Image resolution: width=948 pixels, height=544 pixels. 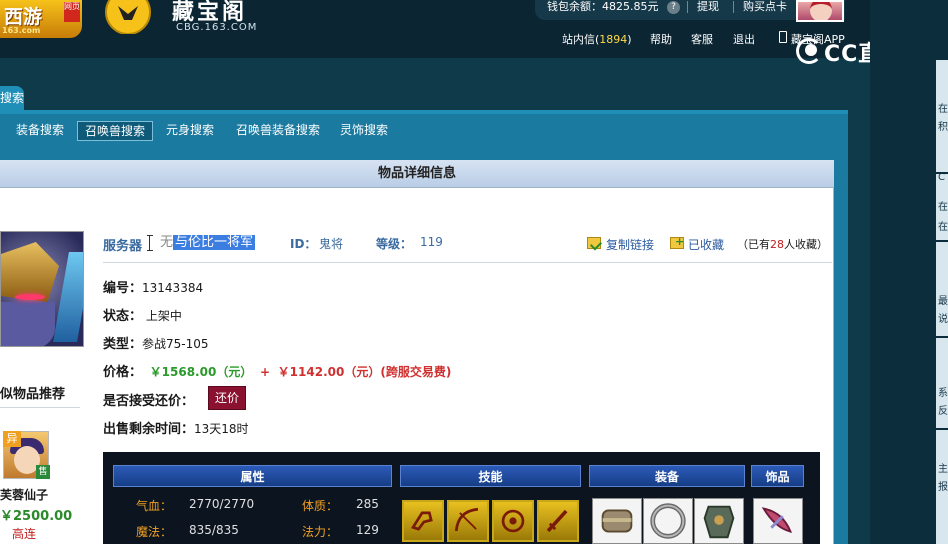 What do you see at coordinates (820, 11) in the screenshot?
I see `user-avatar` at bounding box center [820, 11].